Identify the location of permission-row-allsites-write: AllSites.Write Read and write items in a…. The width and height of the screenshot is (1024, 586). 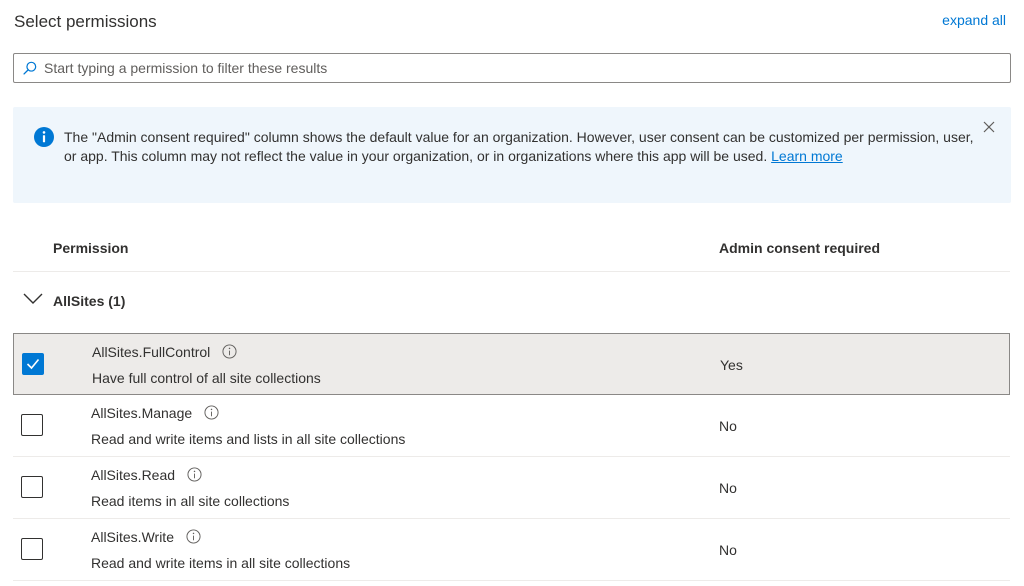
(511, 550).